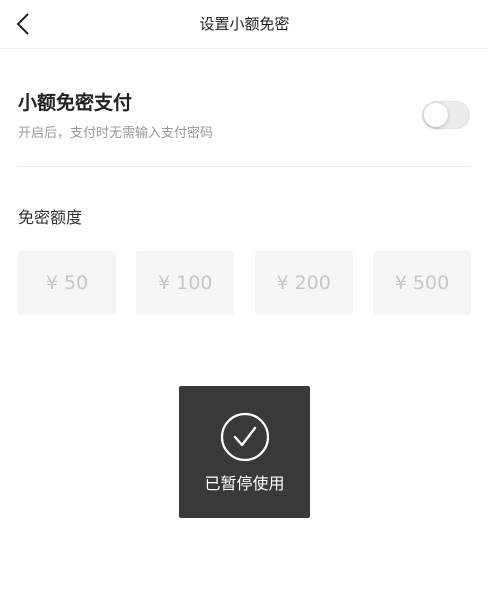 This screenshot has width=489, height=600. Describe the element at coordinates (245, 437) in the screenshot. I see `checkmark-circle-icon` at that location.